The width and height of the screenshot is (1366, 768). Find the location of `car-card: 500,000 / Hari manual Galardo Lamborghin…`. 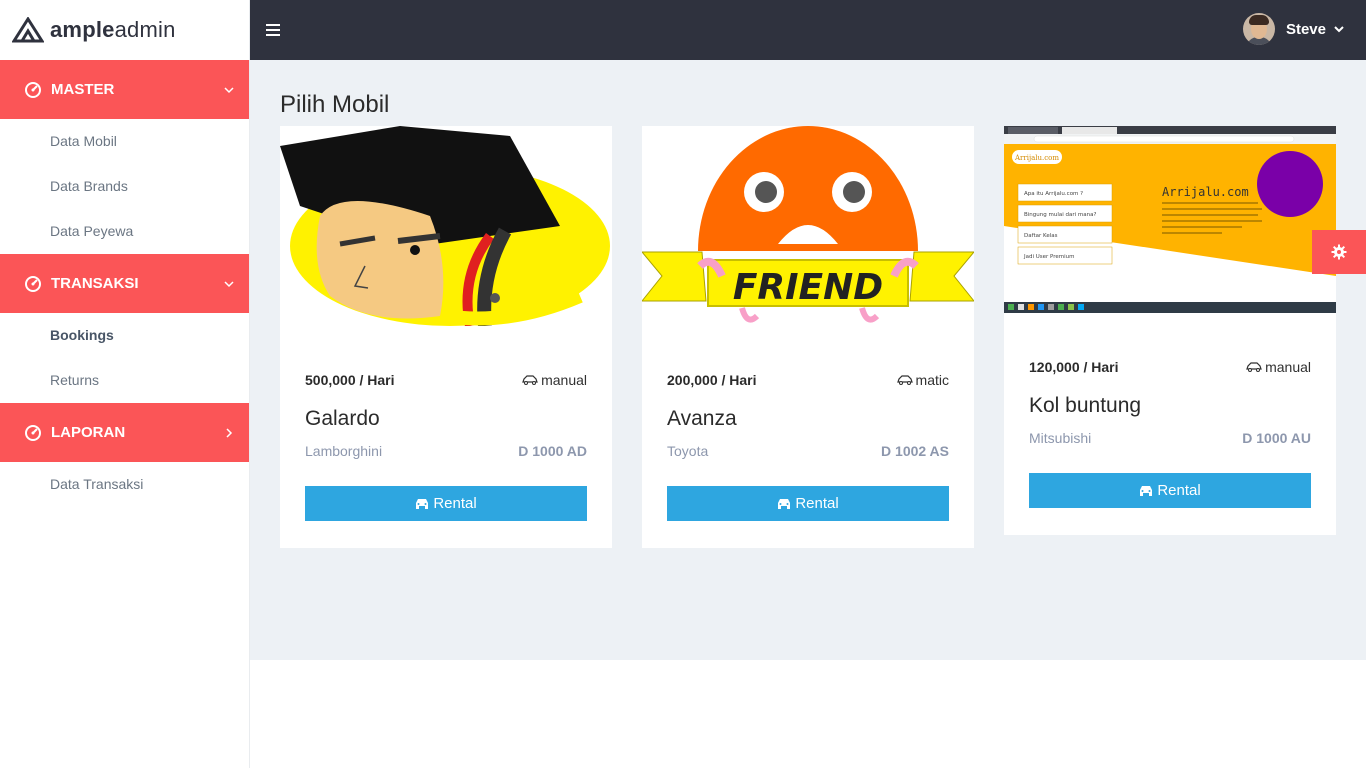

car-card: 500,000 / Hari manual Galardo Lamborghin… is located at coordinates (446, 337).